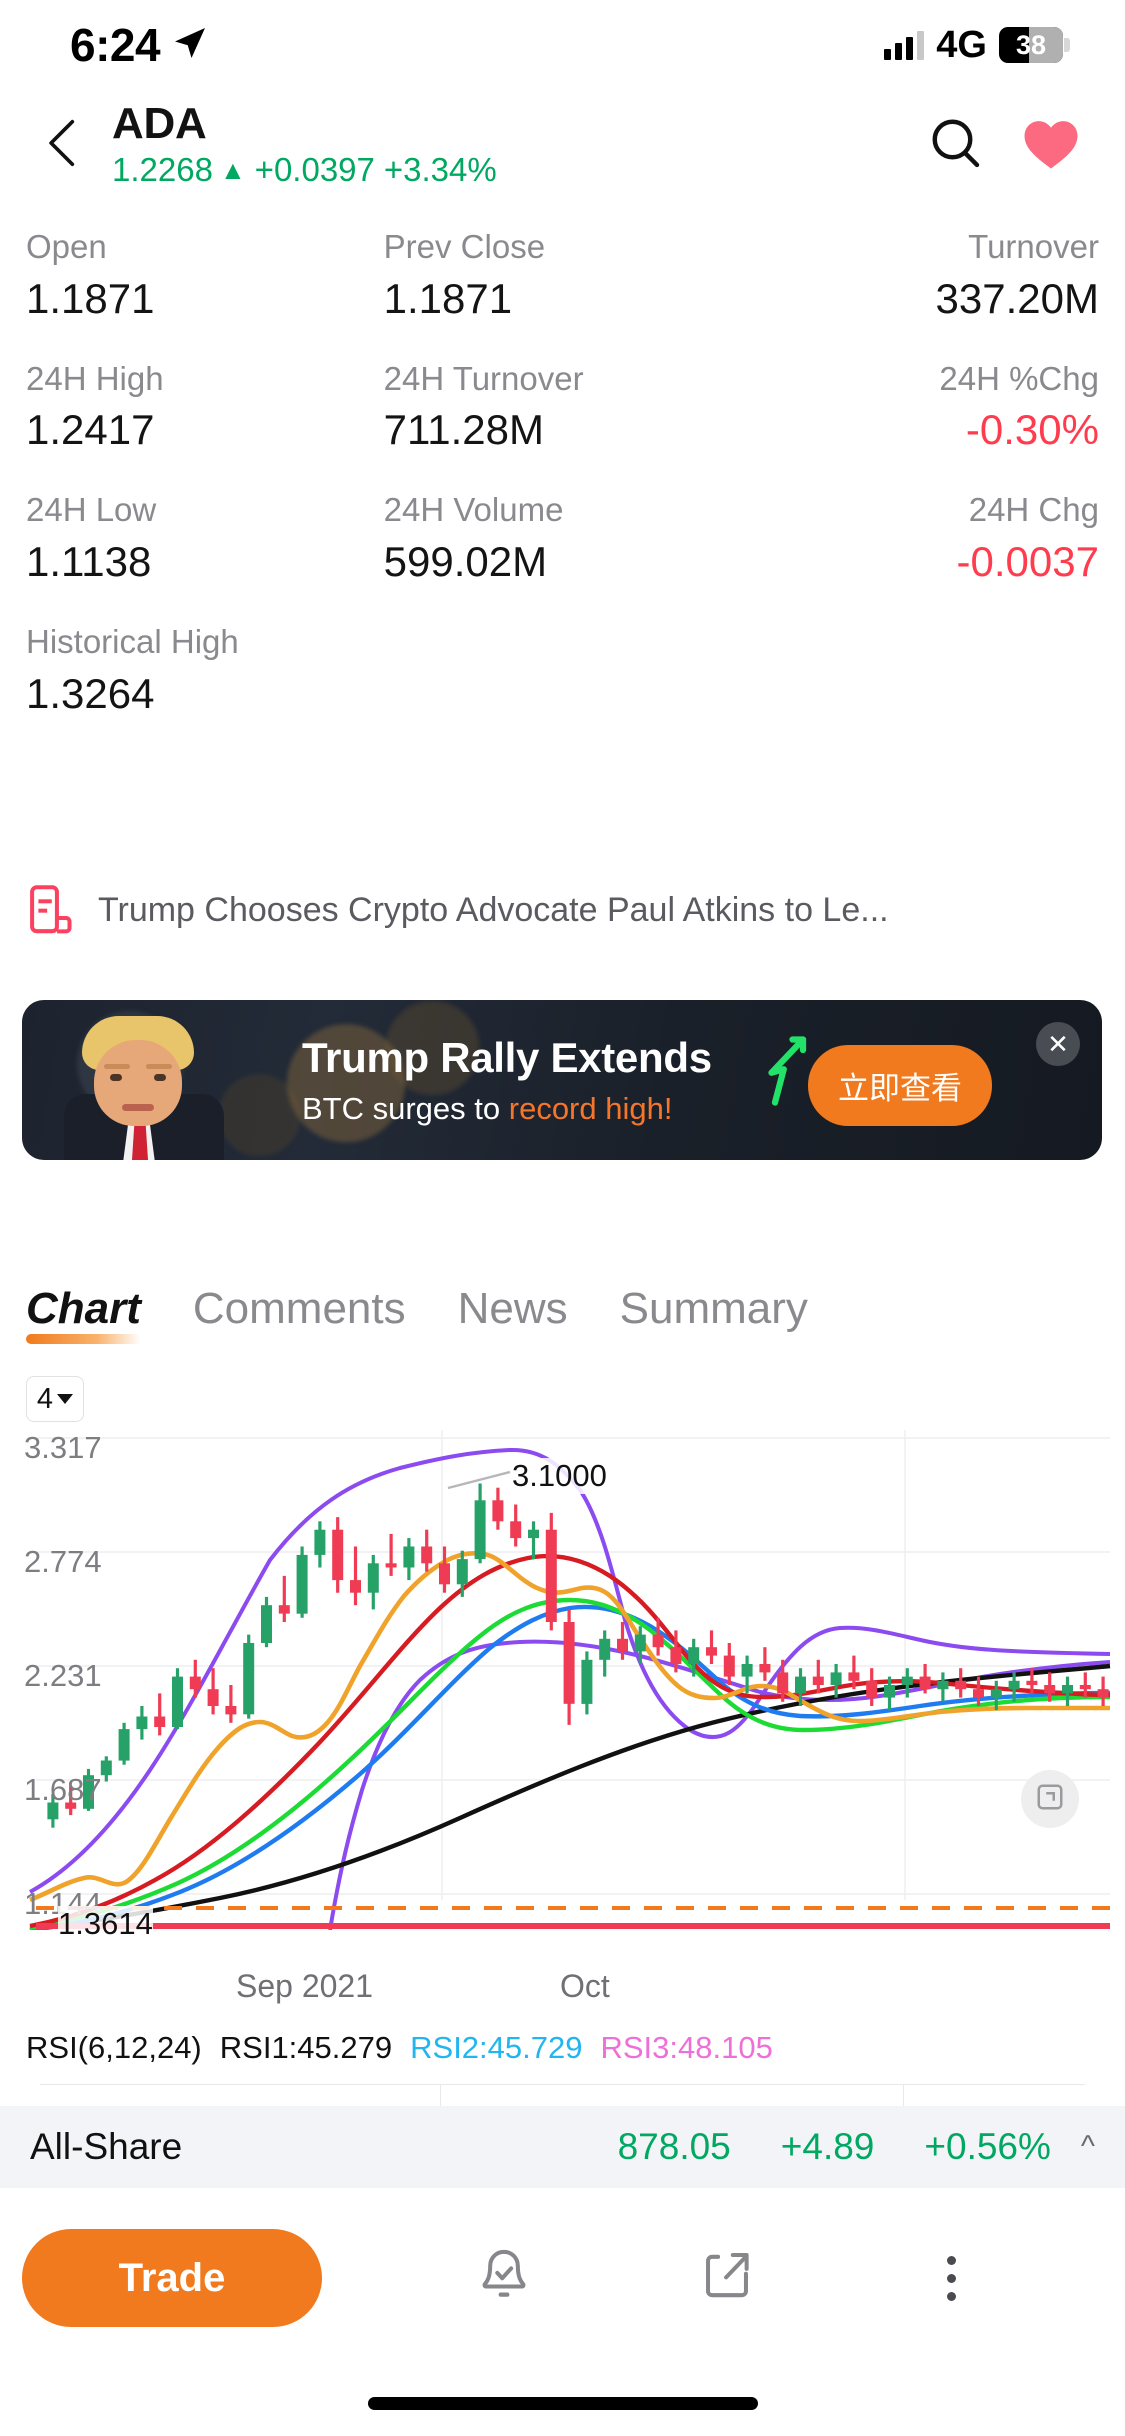 Image resolution: width=1125 pixels, height=2436 pixels. I want to click on header-quote: 1.2268 ▲ +0.0397 +3.34%, so click(518, 170).